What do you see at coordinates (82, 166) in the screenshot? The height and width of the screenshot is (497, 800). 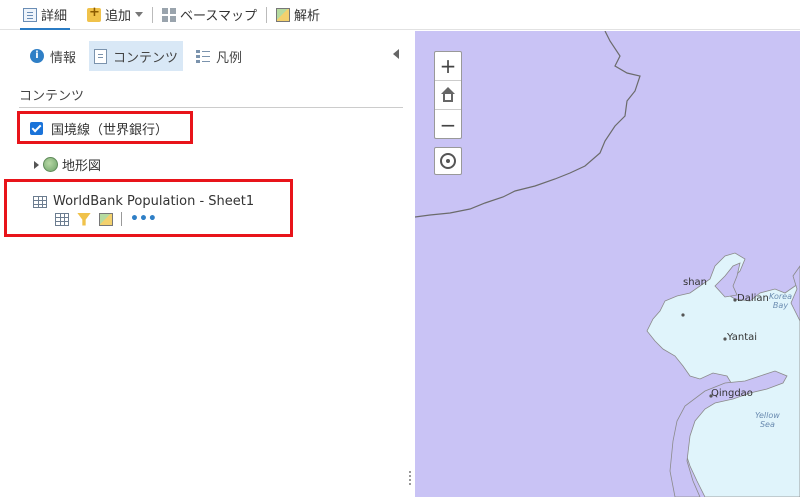 I see `layer-label: 地形図` at bounding box center [82, 166].